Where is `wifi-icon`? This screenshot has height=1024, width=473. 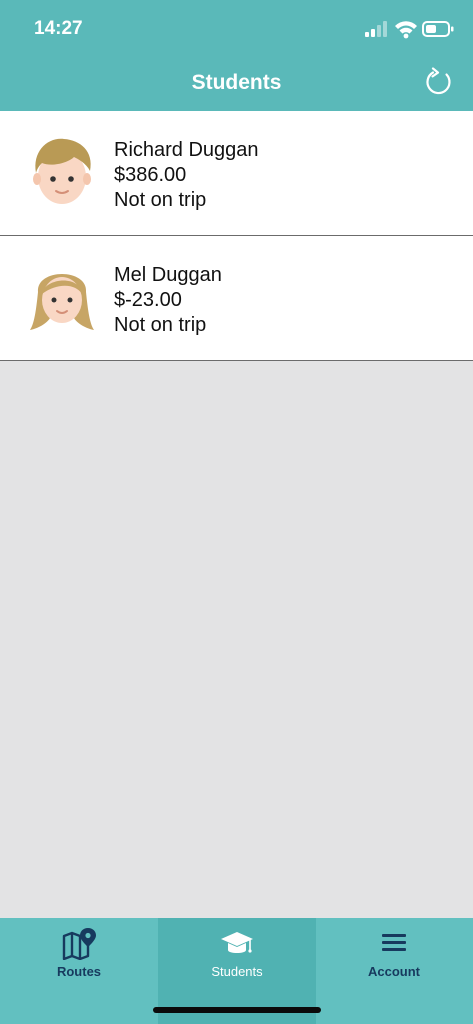
wifi-icon is located at coordinates (406, 30).